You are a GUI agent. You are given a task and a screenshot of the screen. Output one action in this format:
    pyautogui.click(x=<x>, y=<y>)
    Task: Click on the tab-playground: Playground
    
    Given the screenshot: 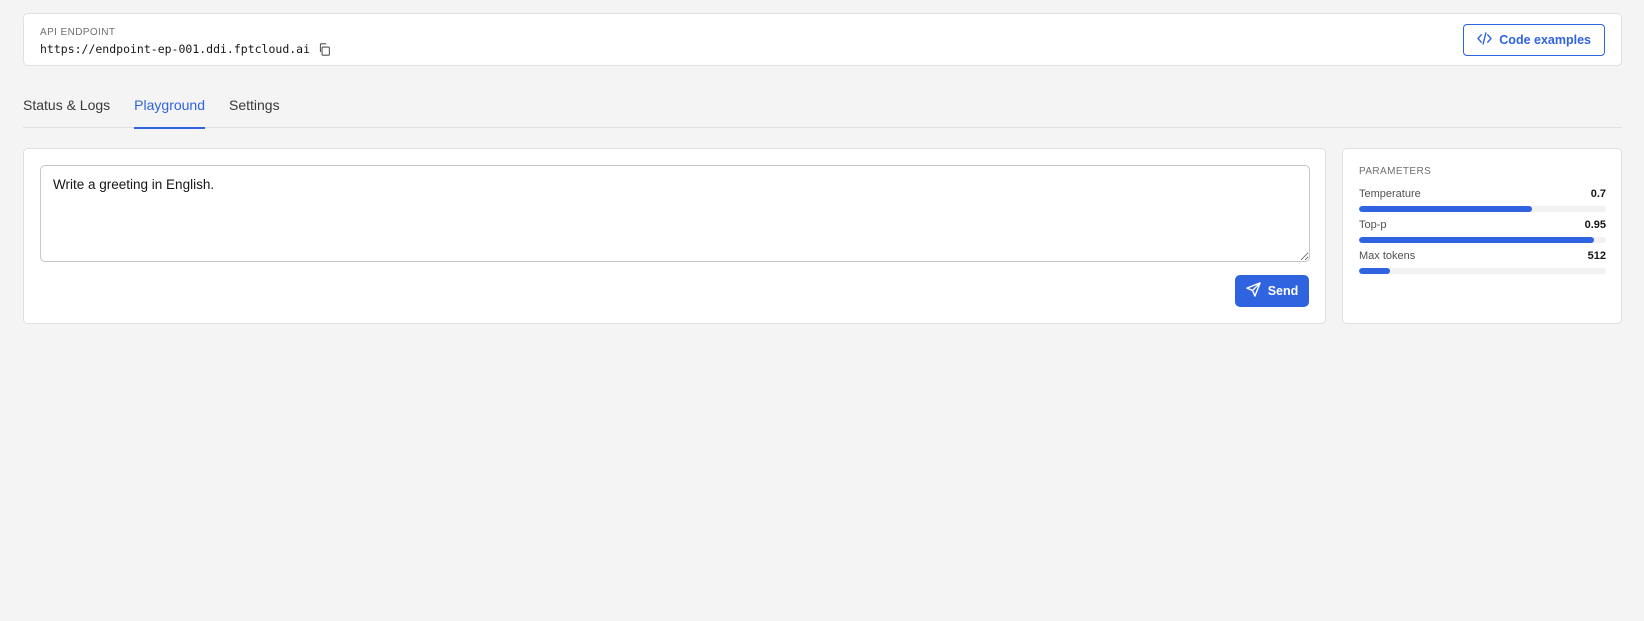 What is the action you would take?
    pyautogui.click(x=169, y=112)
    